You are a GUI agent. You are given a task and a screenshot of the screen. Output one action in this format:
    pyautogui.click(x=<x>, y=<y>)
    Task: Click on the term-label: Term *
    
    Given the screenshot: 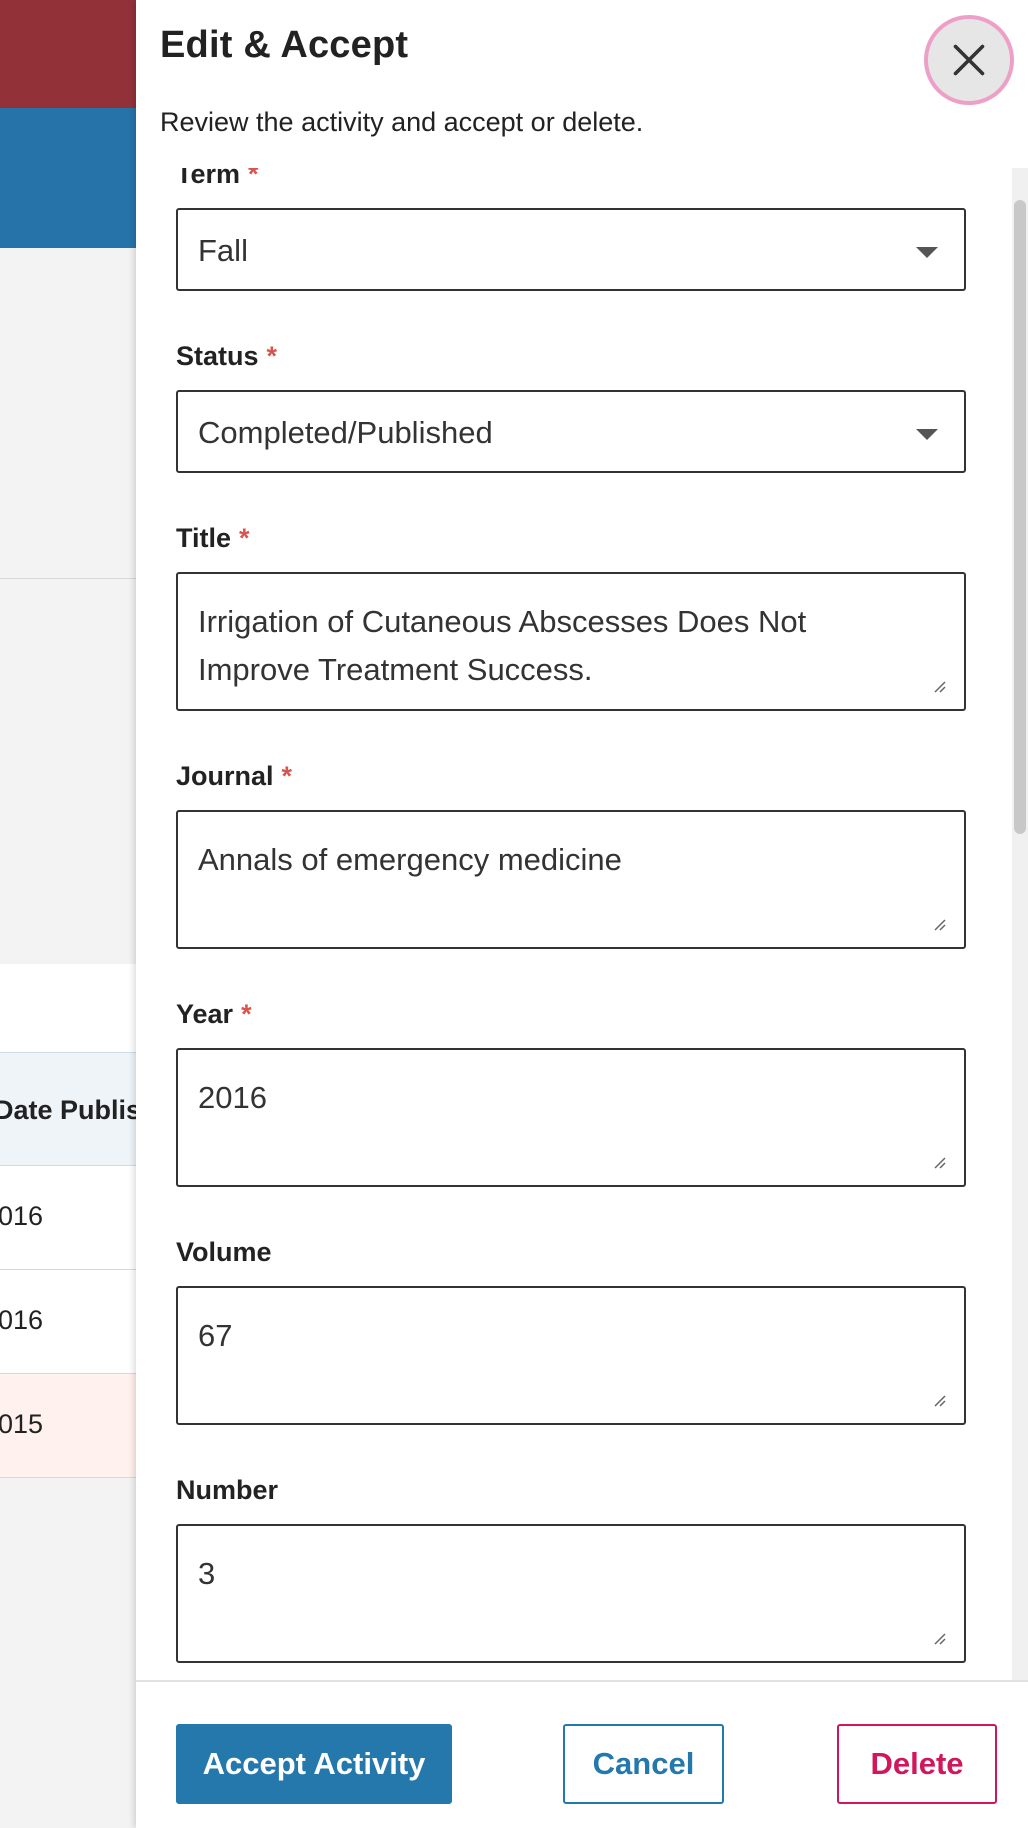 What is the action you would take?
    pyautogui.click(x=217, y=178)
    